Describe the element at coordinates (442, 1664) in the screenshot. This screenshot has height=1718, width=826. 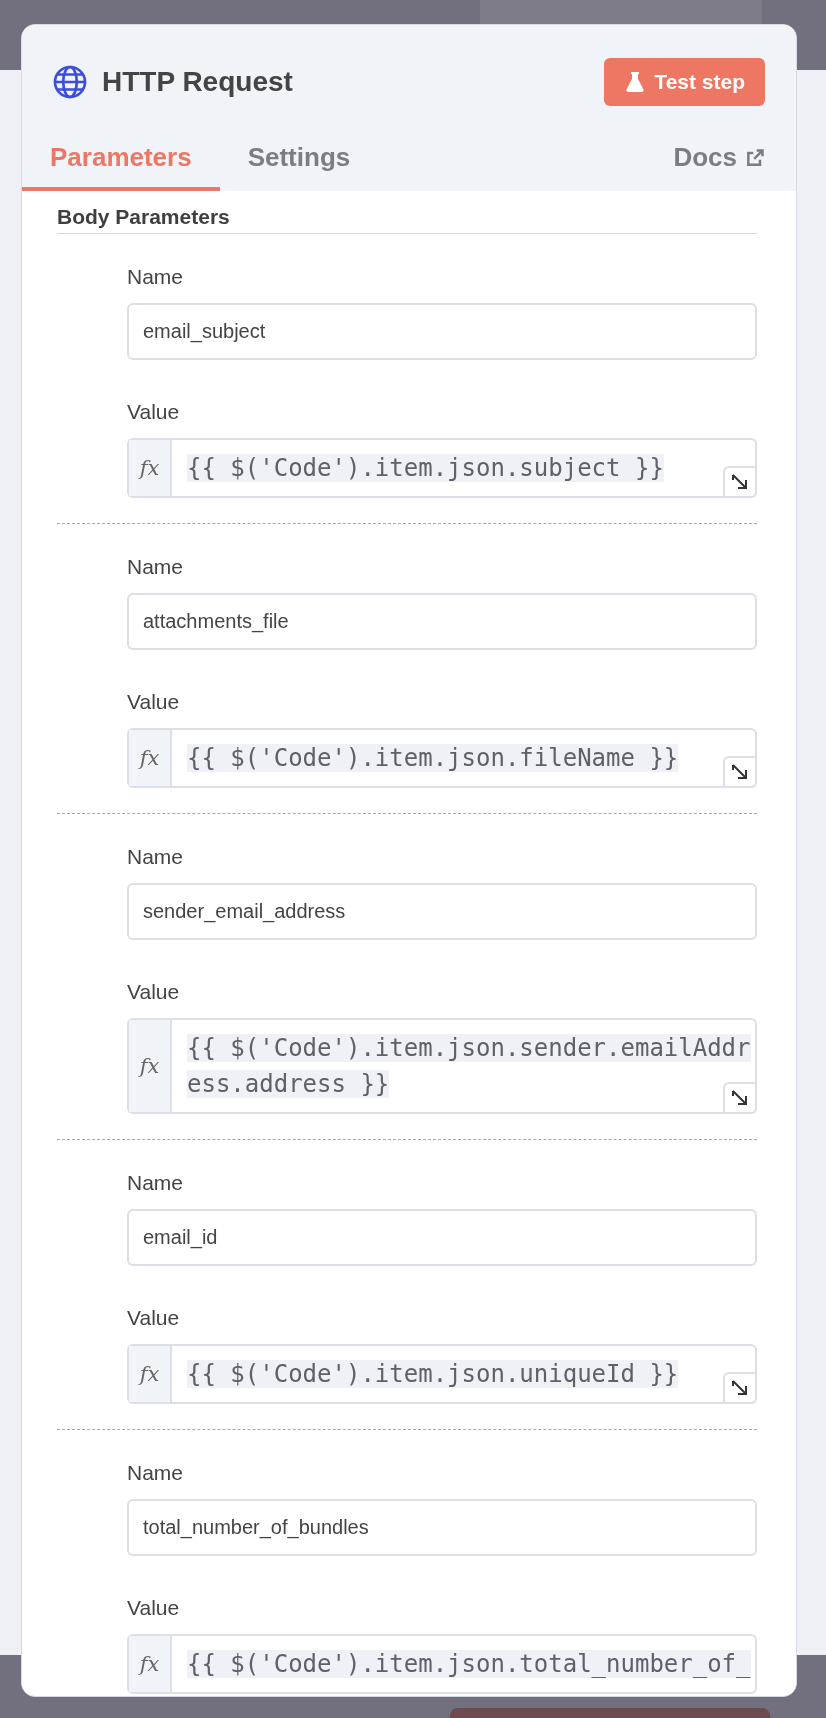
I see `expression-field: fx {{ $('Code').item.json.total_number_of_` at that location.